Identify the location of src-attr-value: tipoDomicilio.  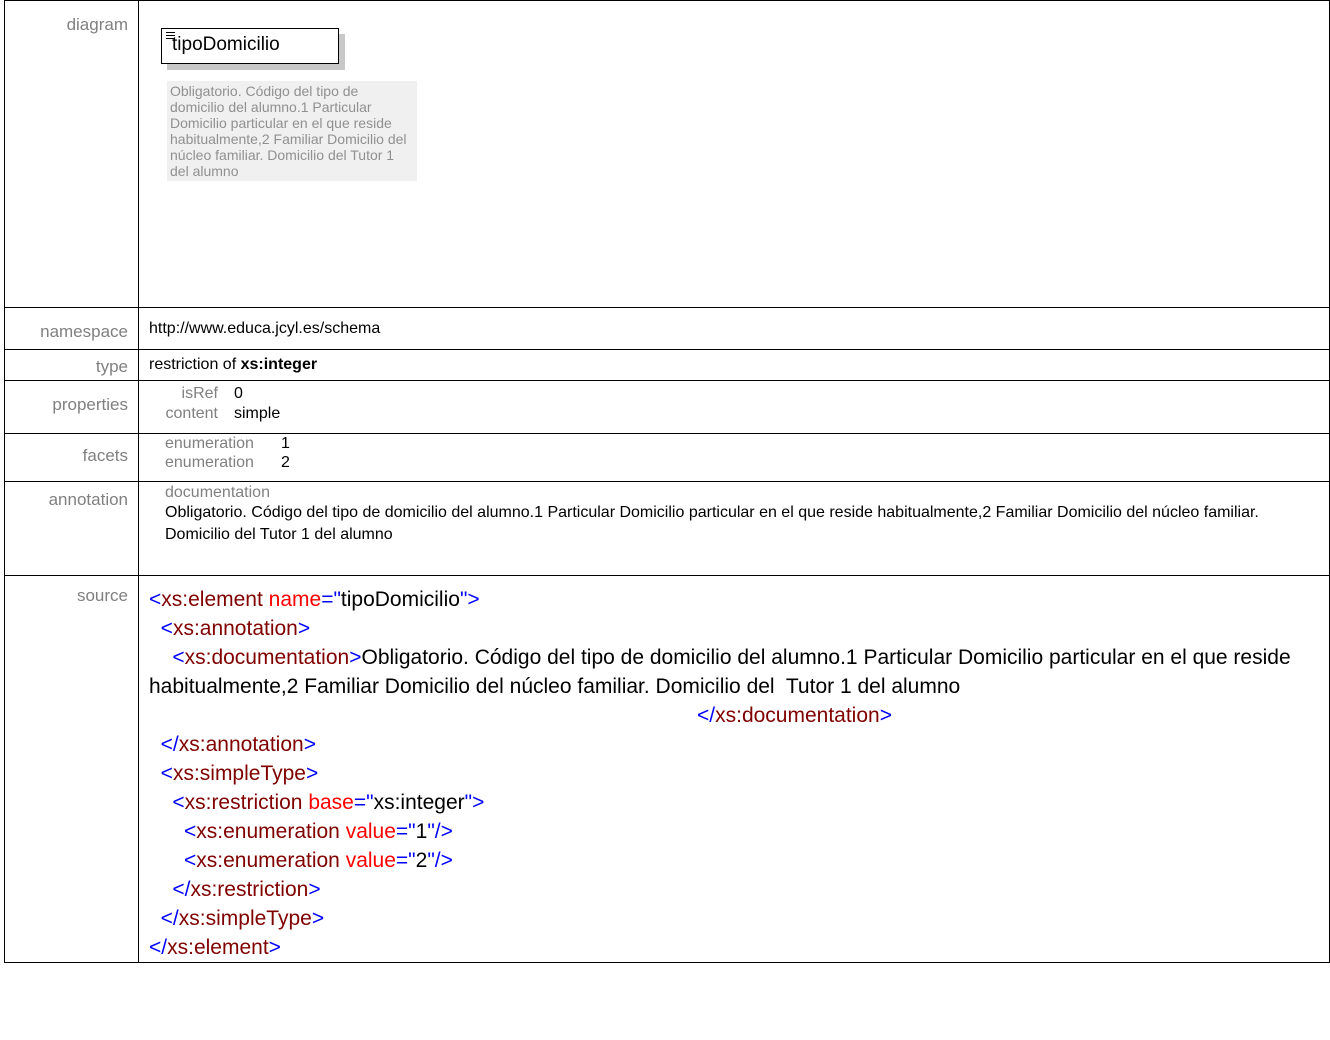
(400, 599).